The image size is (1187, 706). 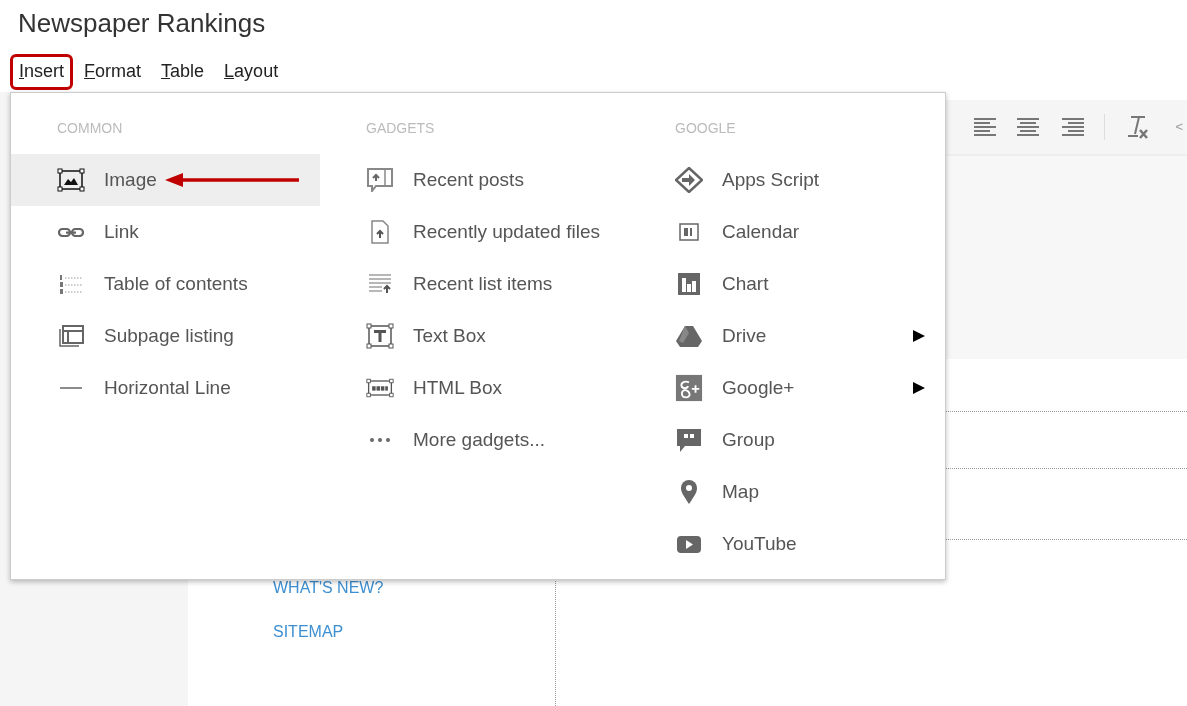 What do you see at coordinates (689, 388) in the screenshot?
I see `plus-square-icon` at bounding box center [689, 388].